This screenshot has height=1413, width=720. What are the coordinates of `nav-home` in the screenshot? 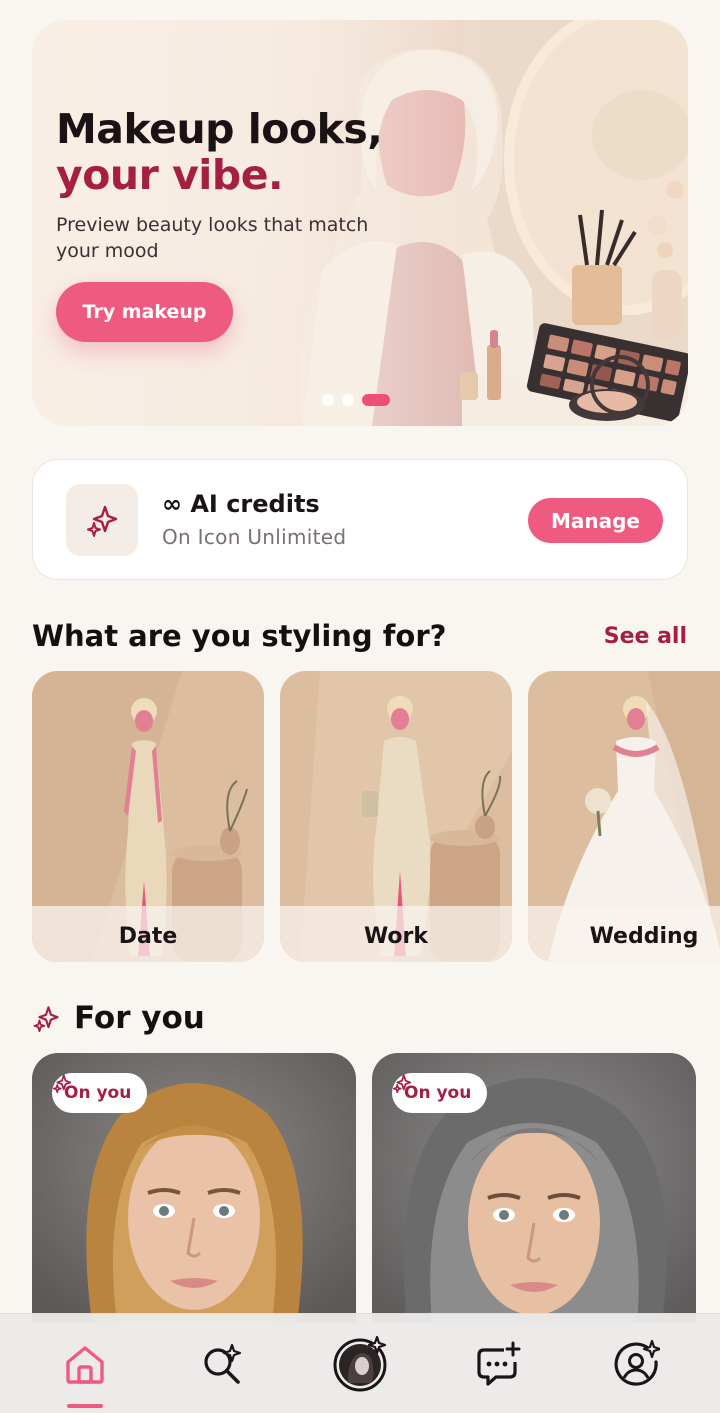 It's located at (85, 1364).